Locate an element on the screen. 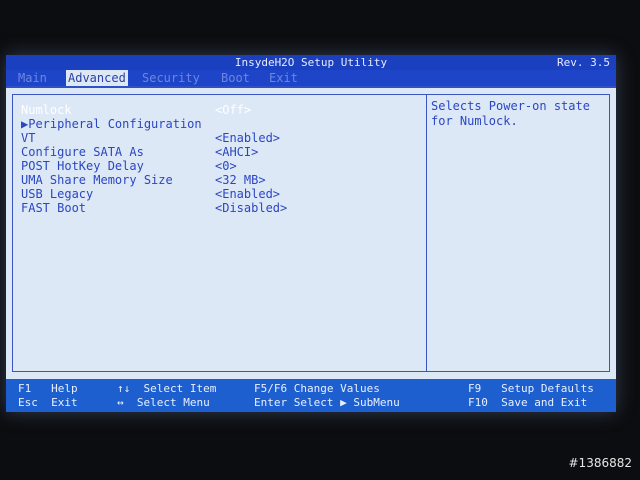  key-f9: F9 Setup Defaults is located at coordinates (531, 388).